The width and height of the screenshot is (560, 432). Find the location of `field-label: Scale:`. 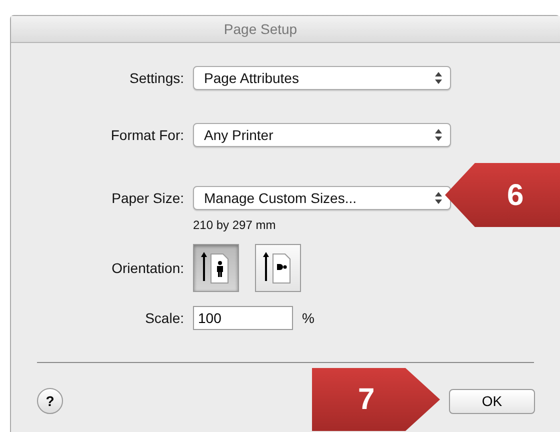

field-label: Scale: is located at coordinates (164, 318).